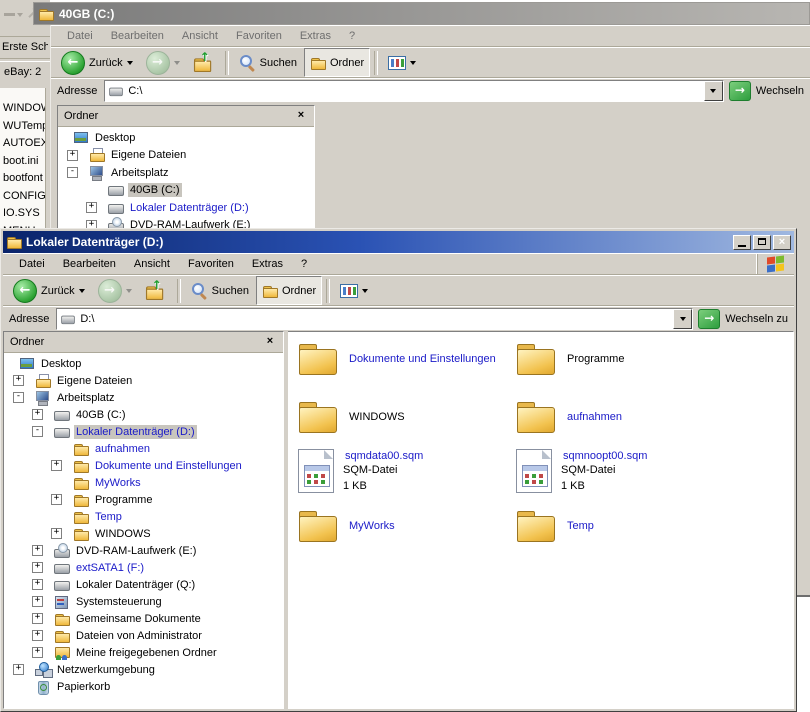 This screenshot has height=712, width=810. I want to click on folder-tile-myworks: MyWorks, so click(403, 526).